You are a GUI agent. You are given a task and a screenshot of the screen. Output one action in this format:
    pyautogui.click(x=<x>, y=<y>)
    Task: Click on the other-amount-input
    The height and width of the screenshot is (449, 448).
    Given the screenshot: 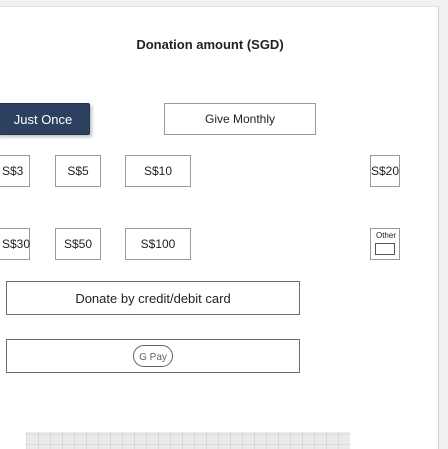 What is the action you would take?
    pyautogui.click(x=385, y=249)
    